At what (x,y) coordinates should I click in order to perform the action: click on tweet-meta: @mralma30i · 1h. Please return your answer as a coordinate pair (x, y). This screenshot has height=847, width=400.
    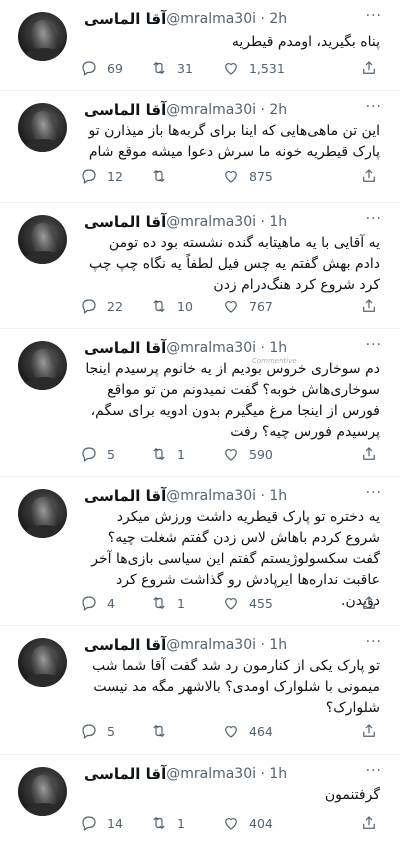
    Looking at the image, I should click on (227, 774).